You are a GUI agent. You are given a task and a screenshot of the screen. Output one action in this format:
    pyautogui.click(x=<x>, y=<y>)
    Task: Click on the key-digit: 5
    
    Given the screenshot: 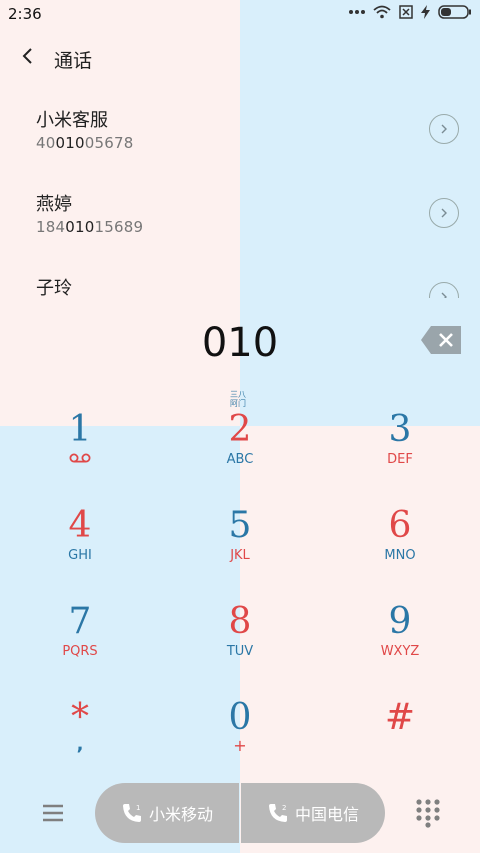 What is the action you would take?
    pyautogui.click(x=240, y=525)
    